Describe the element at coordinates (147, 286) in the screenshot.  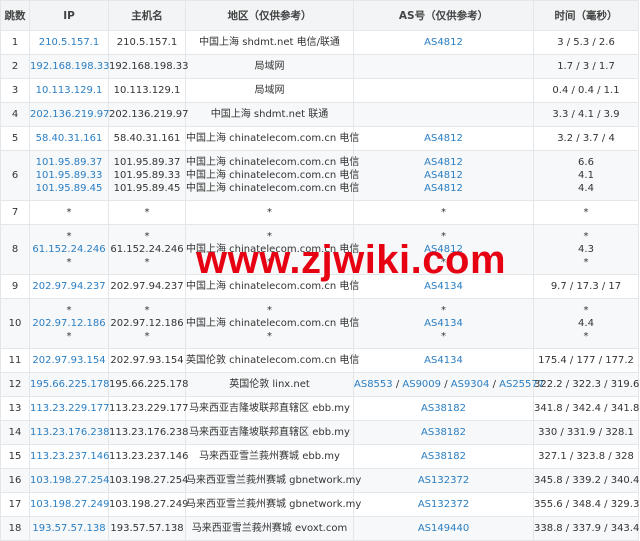
I see `hostname-text: 202.97.94.237` at that location.